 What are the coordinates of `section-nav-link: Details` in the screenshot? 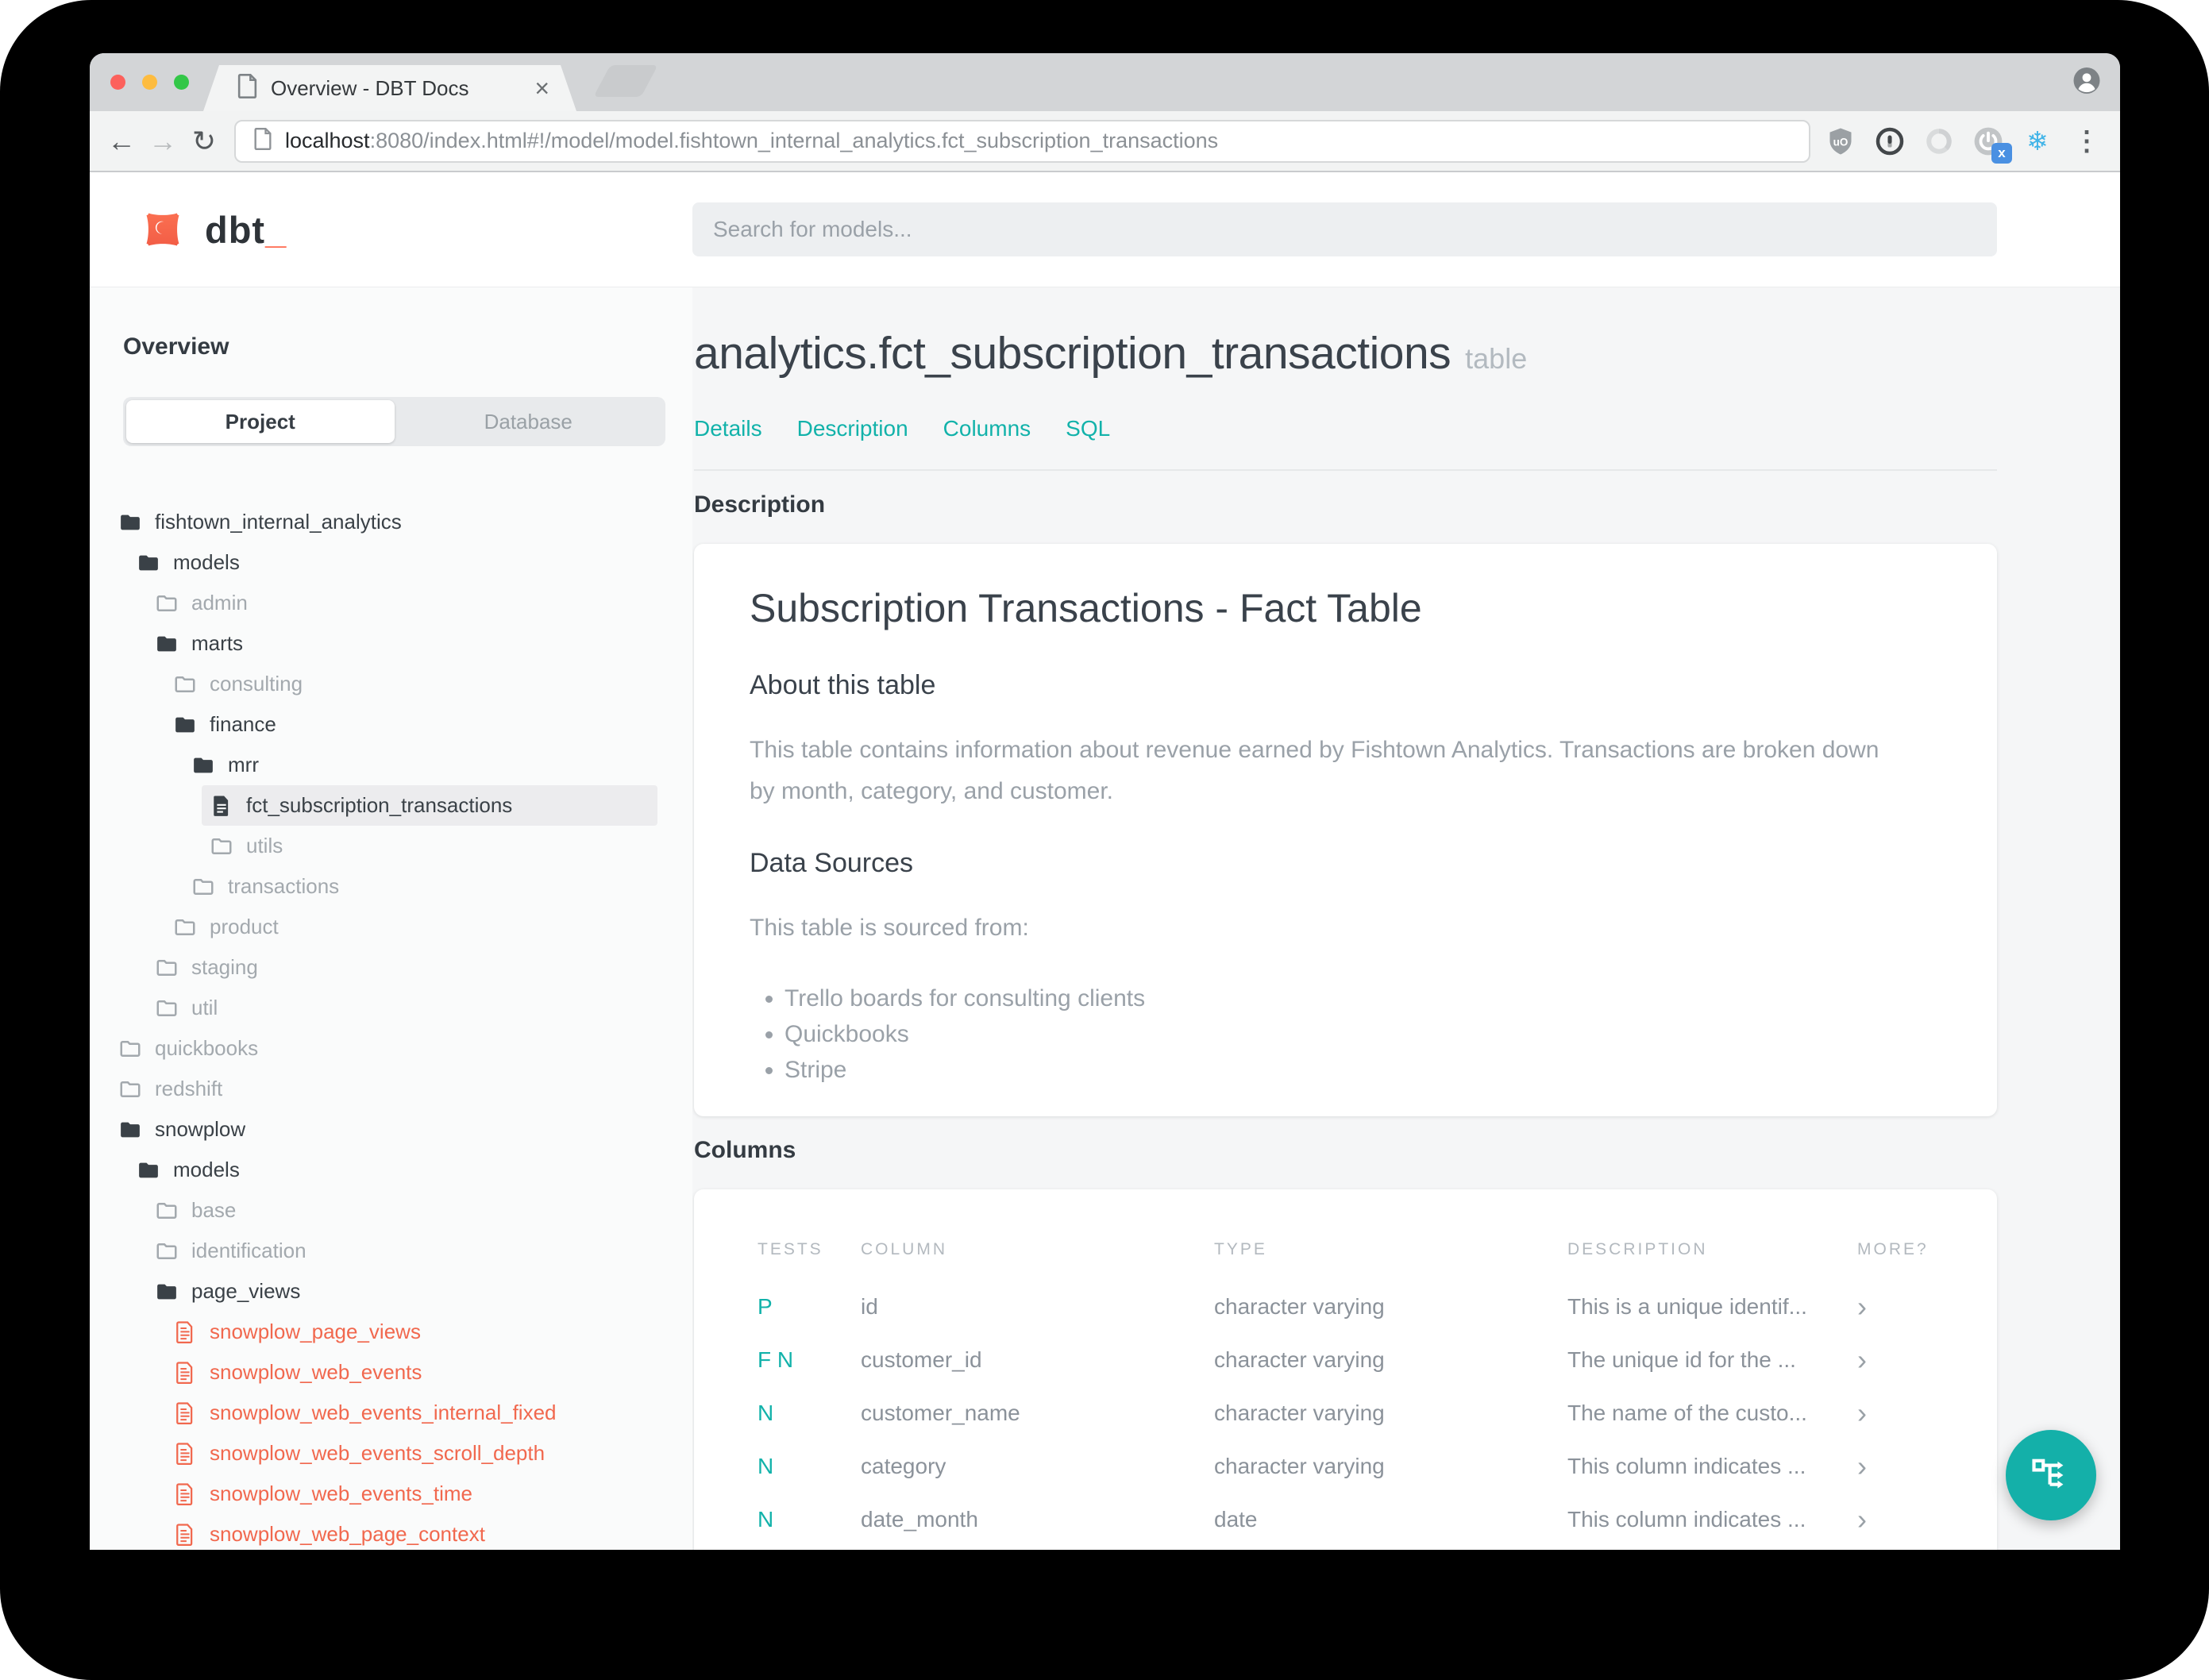 It's located at (728, 428).